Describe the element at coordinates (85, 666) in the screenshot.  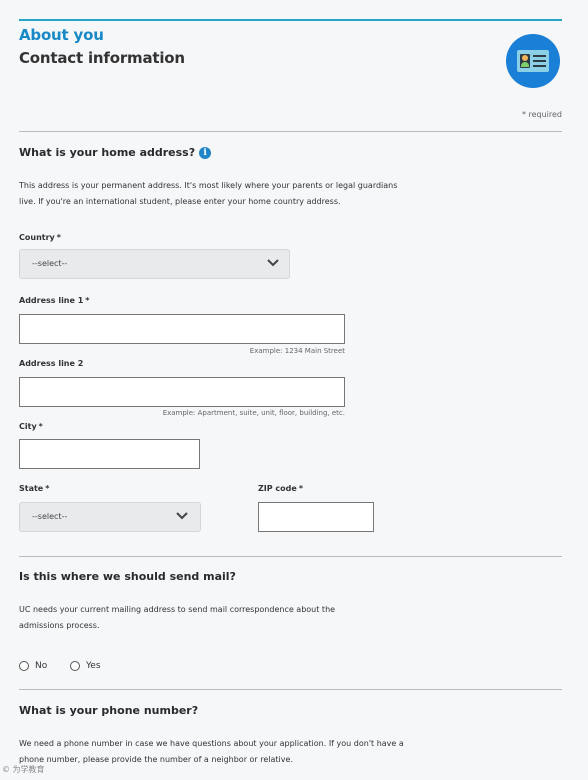
I see `mailing-option-yes: Yes` at that location.